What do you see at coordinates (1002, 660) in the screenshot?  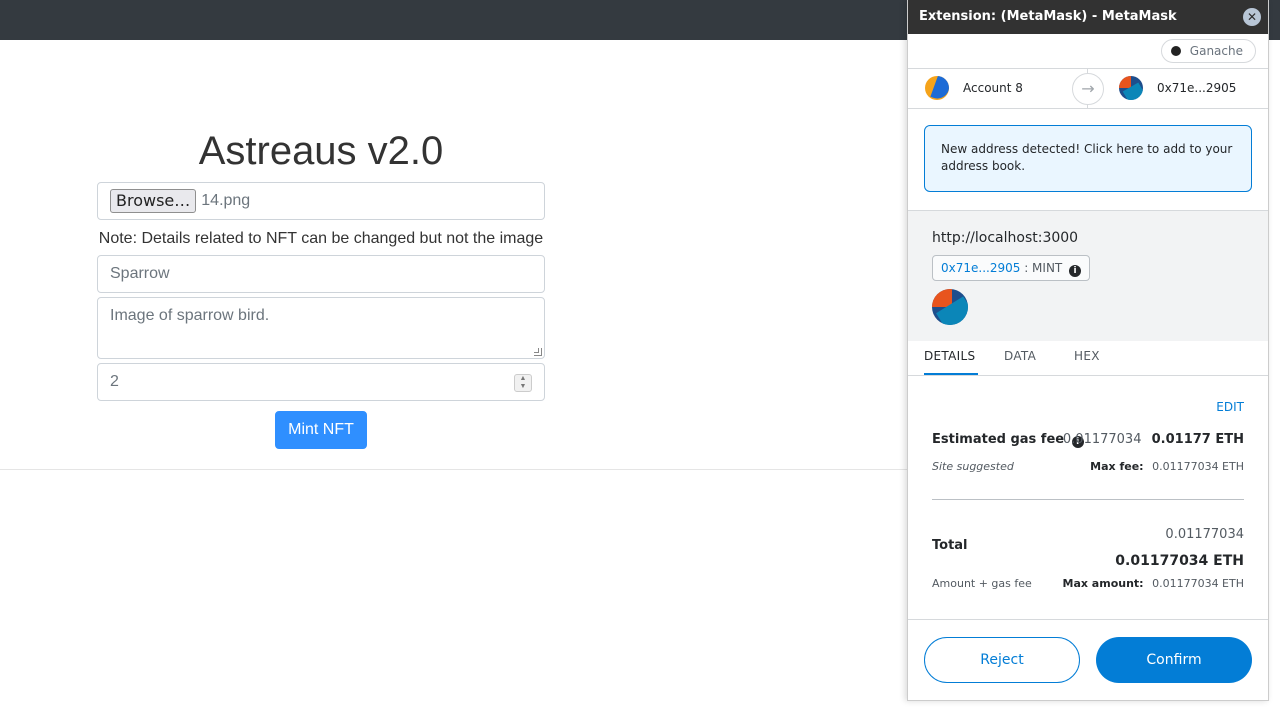 I see `reject-button: Reject` at bounding box center [1002, 660].